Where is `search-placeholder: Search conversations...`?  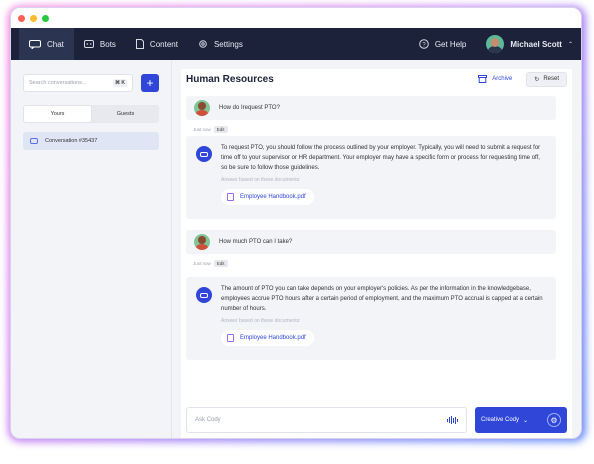
search-placeholder: Search conversations... is located at coordinates (58, 83).